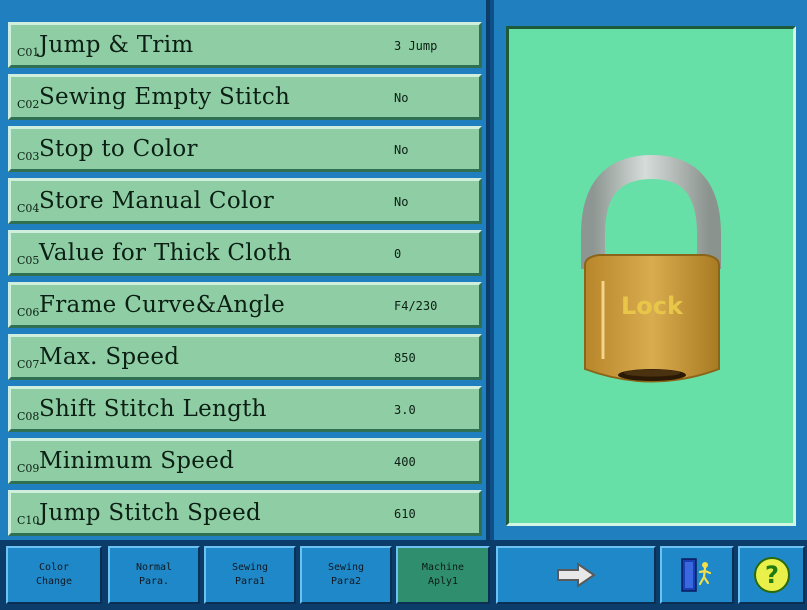  I want to click on param-label: Sewing Empty Stitch, so click(165, 97).